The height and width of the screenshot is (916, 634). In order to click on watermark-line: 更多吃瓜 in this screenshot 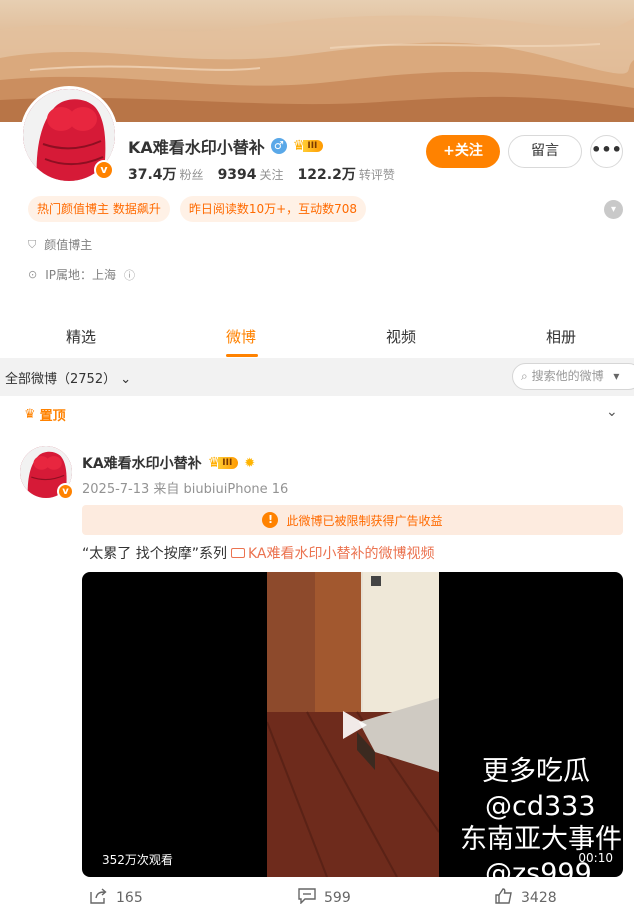, I will do `click(536, 771)`.